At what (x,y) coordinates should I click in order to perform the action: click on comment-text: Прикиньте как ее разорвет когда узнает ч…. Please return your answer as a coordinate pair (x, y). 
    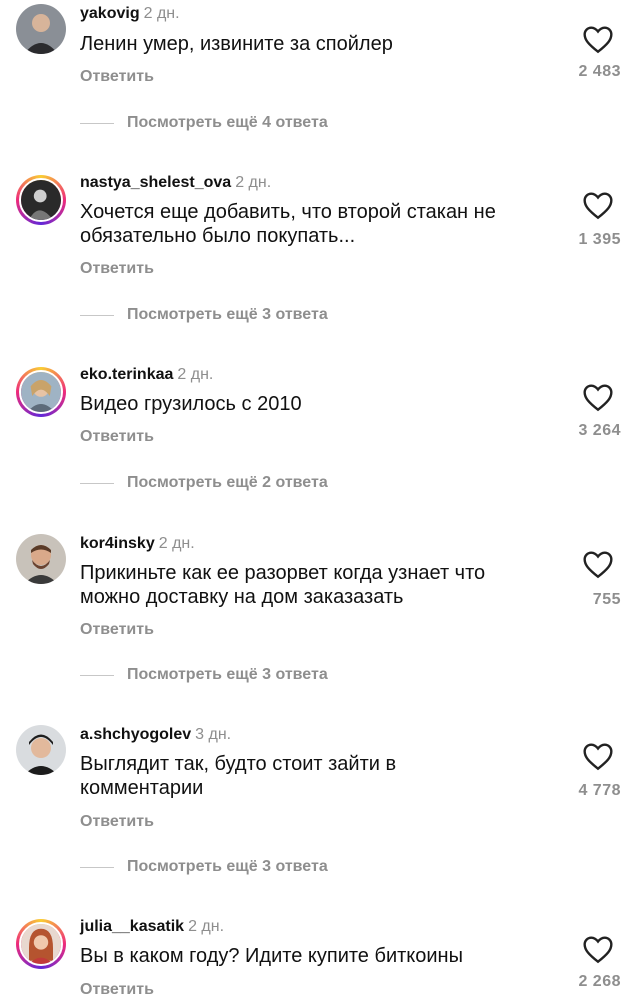
    Looking at the image, I should click on (283, 585).